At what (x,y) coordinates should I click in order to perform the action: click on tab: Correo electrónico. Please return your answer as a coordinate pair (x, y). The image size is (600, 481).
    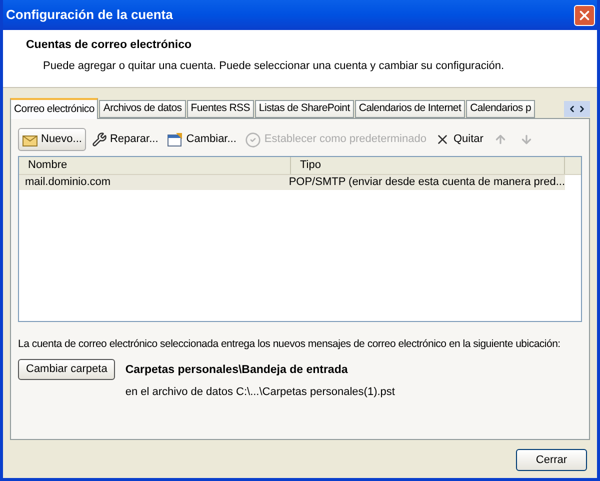
    Looking at the image, I should click on (54, 108).